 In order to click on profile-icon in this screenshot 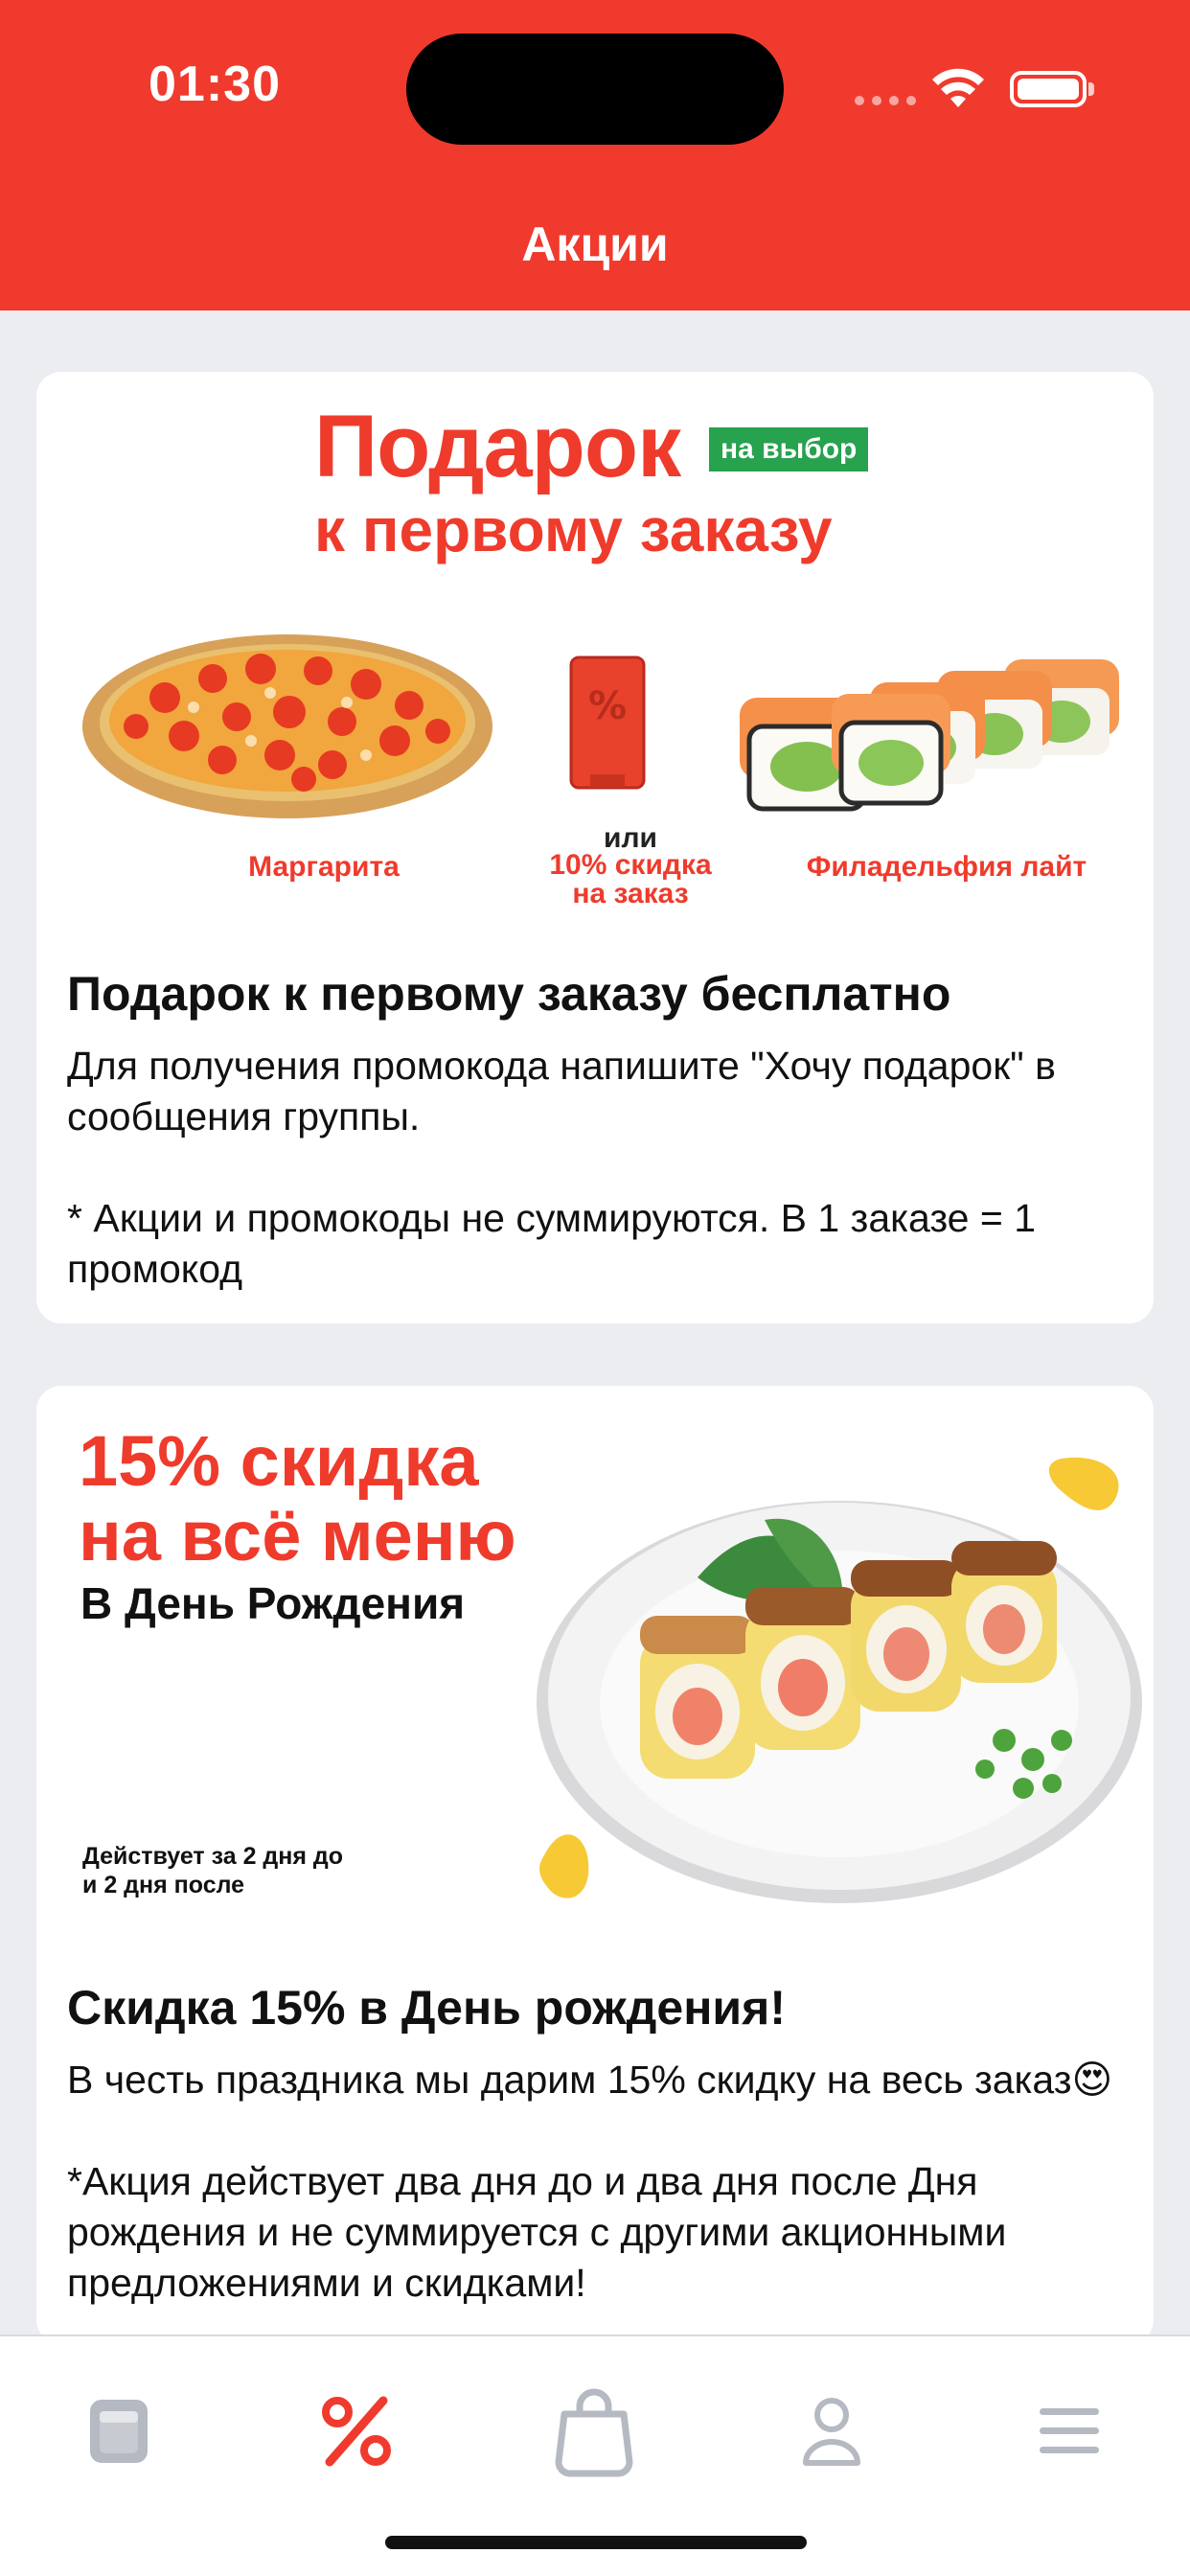, I will do `click(832, 2432)`.